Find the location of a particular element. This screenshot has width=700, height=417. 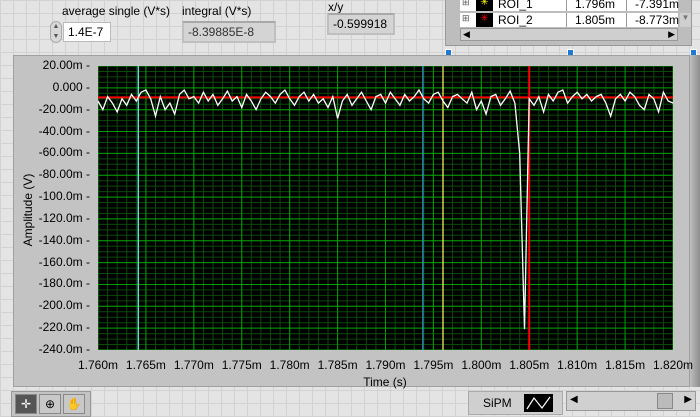

x-tick-label: 1.810m is located at coordinates (577, 365).